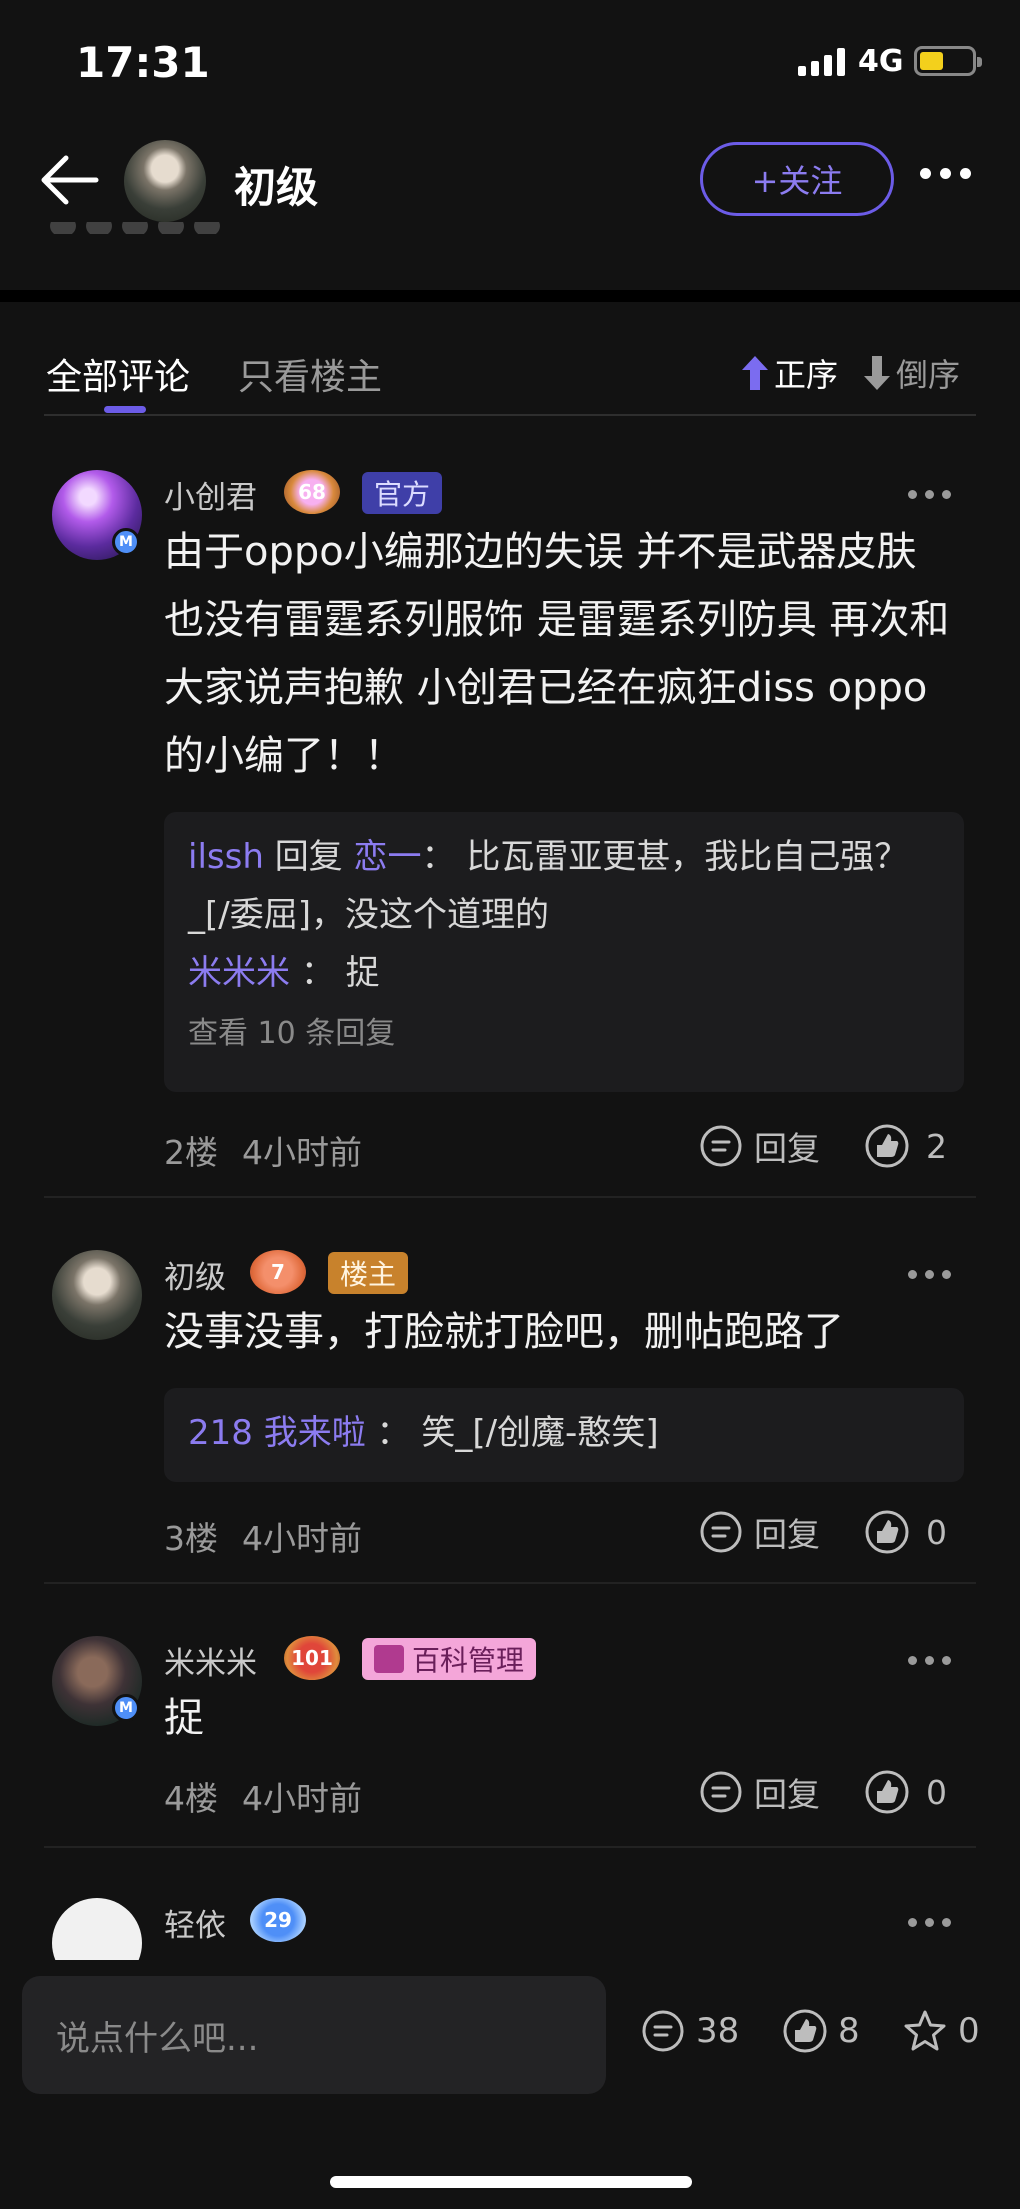 This screenshot has height=2209, width=1020. I want to click on comment-meta: 3楼 4小时前, so click(263, 1536).